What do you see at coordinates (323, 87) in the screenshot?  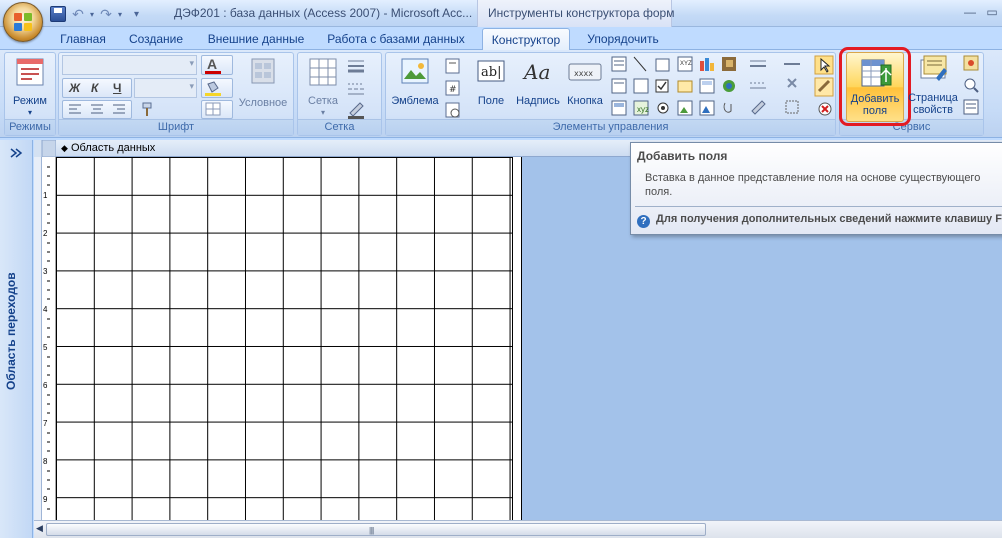 I see `grid-button: Сетка ▾` at bounding box center [323, 87].